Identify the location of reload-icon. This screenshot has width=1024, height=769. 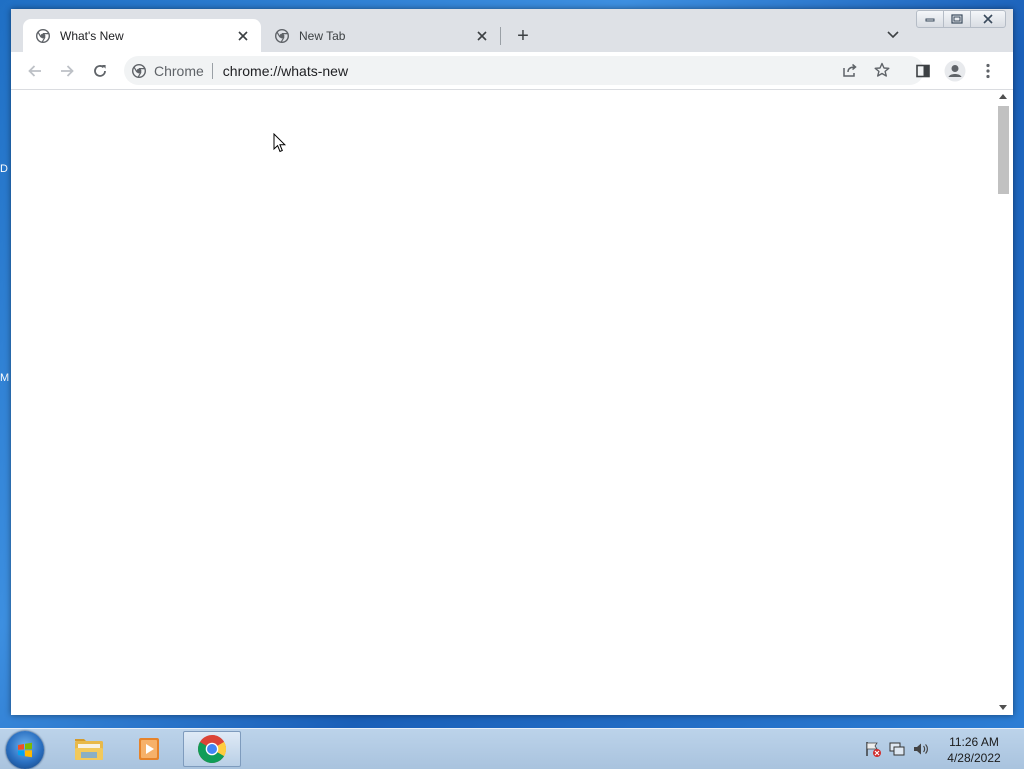
(100, 71).